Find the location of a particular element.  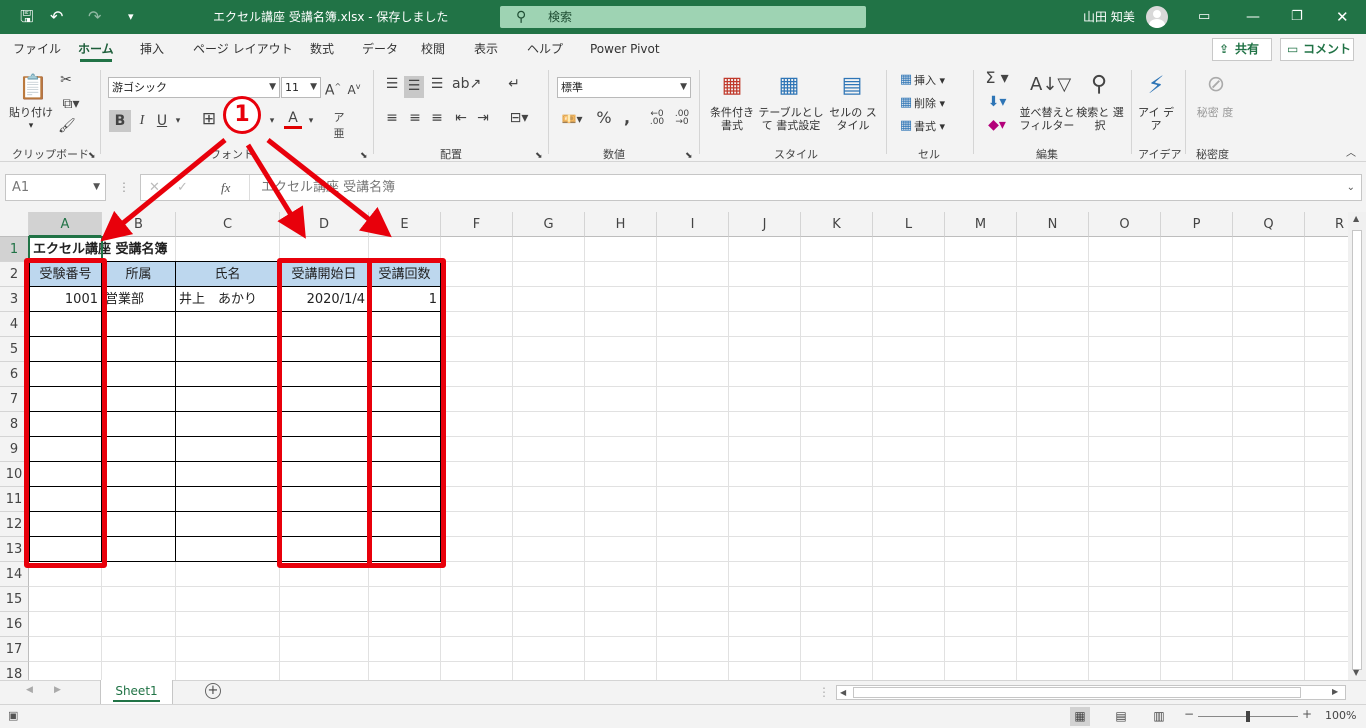

paste-icon: 📋 is located at coordinates (33, 87).